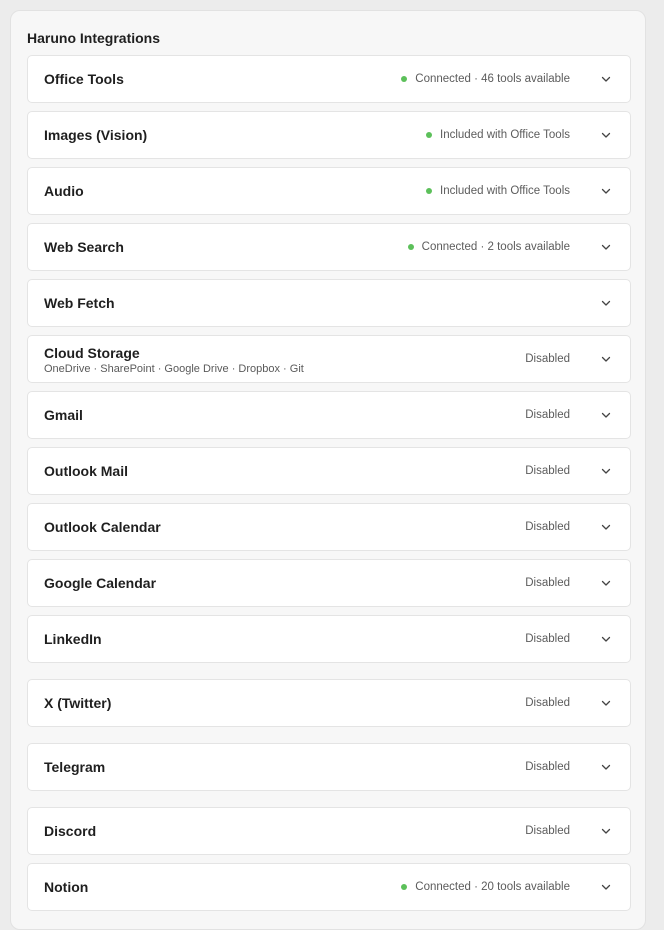 The image size is (664, 930). I want to click on integration-name: Google Calendar, so click(100, 583).